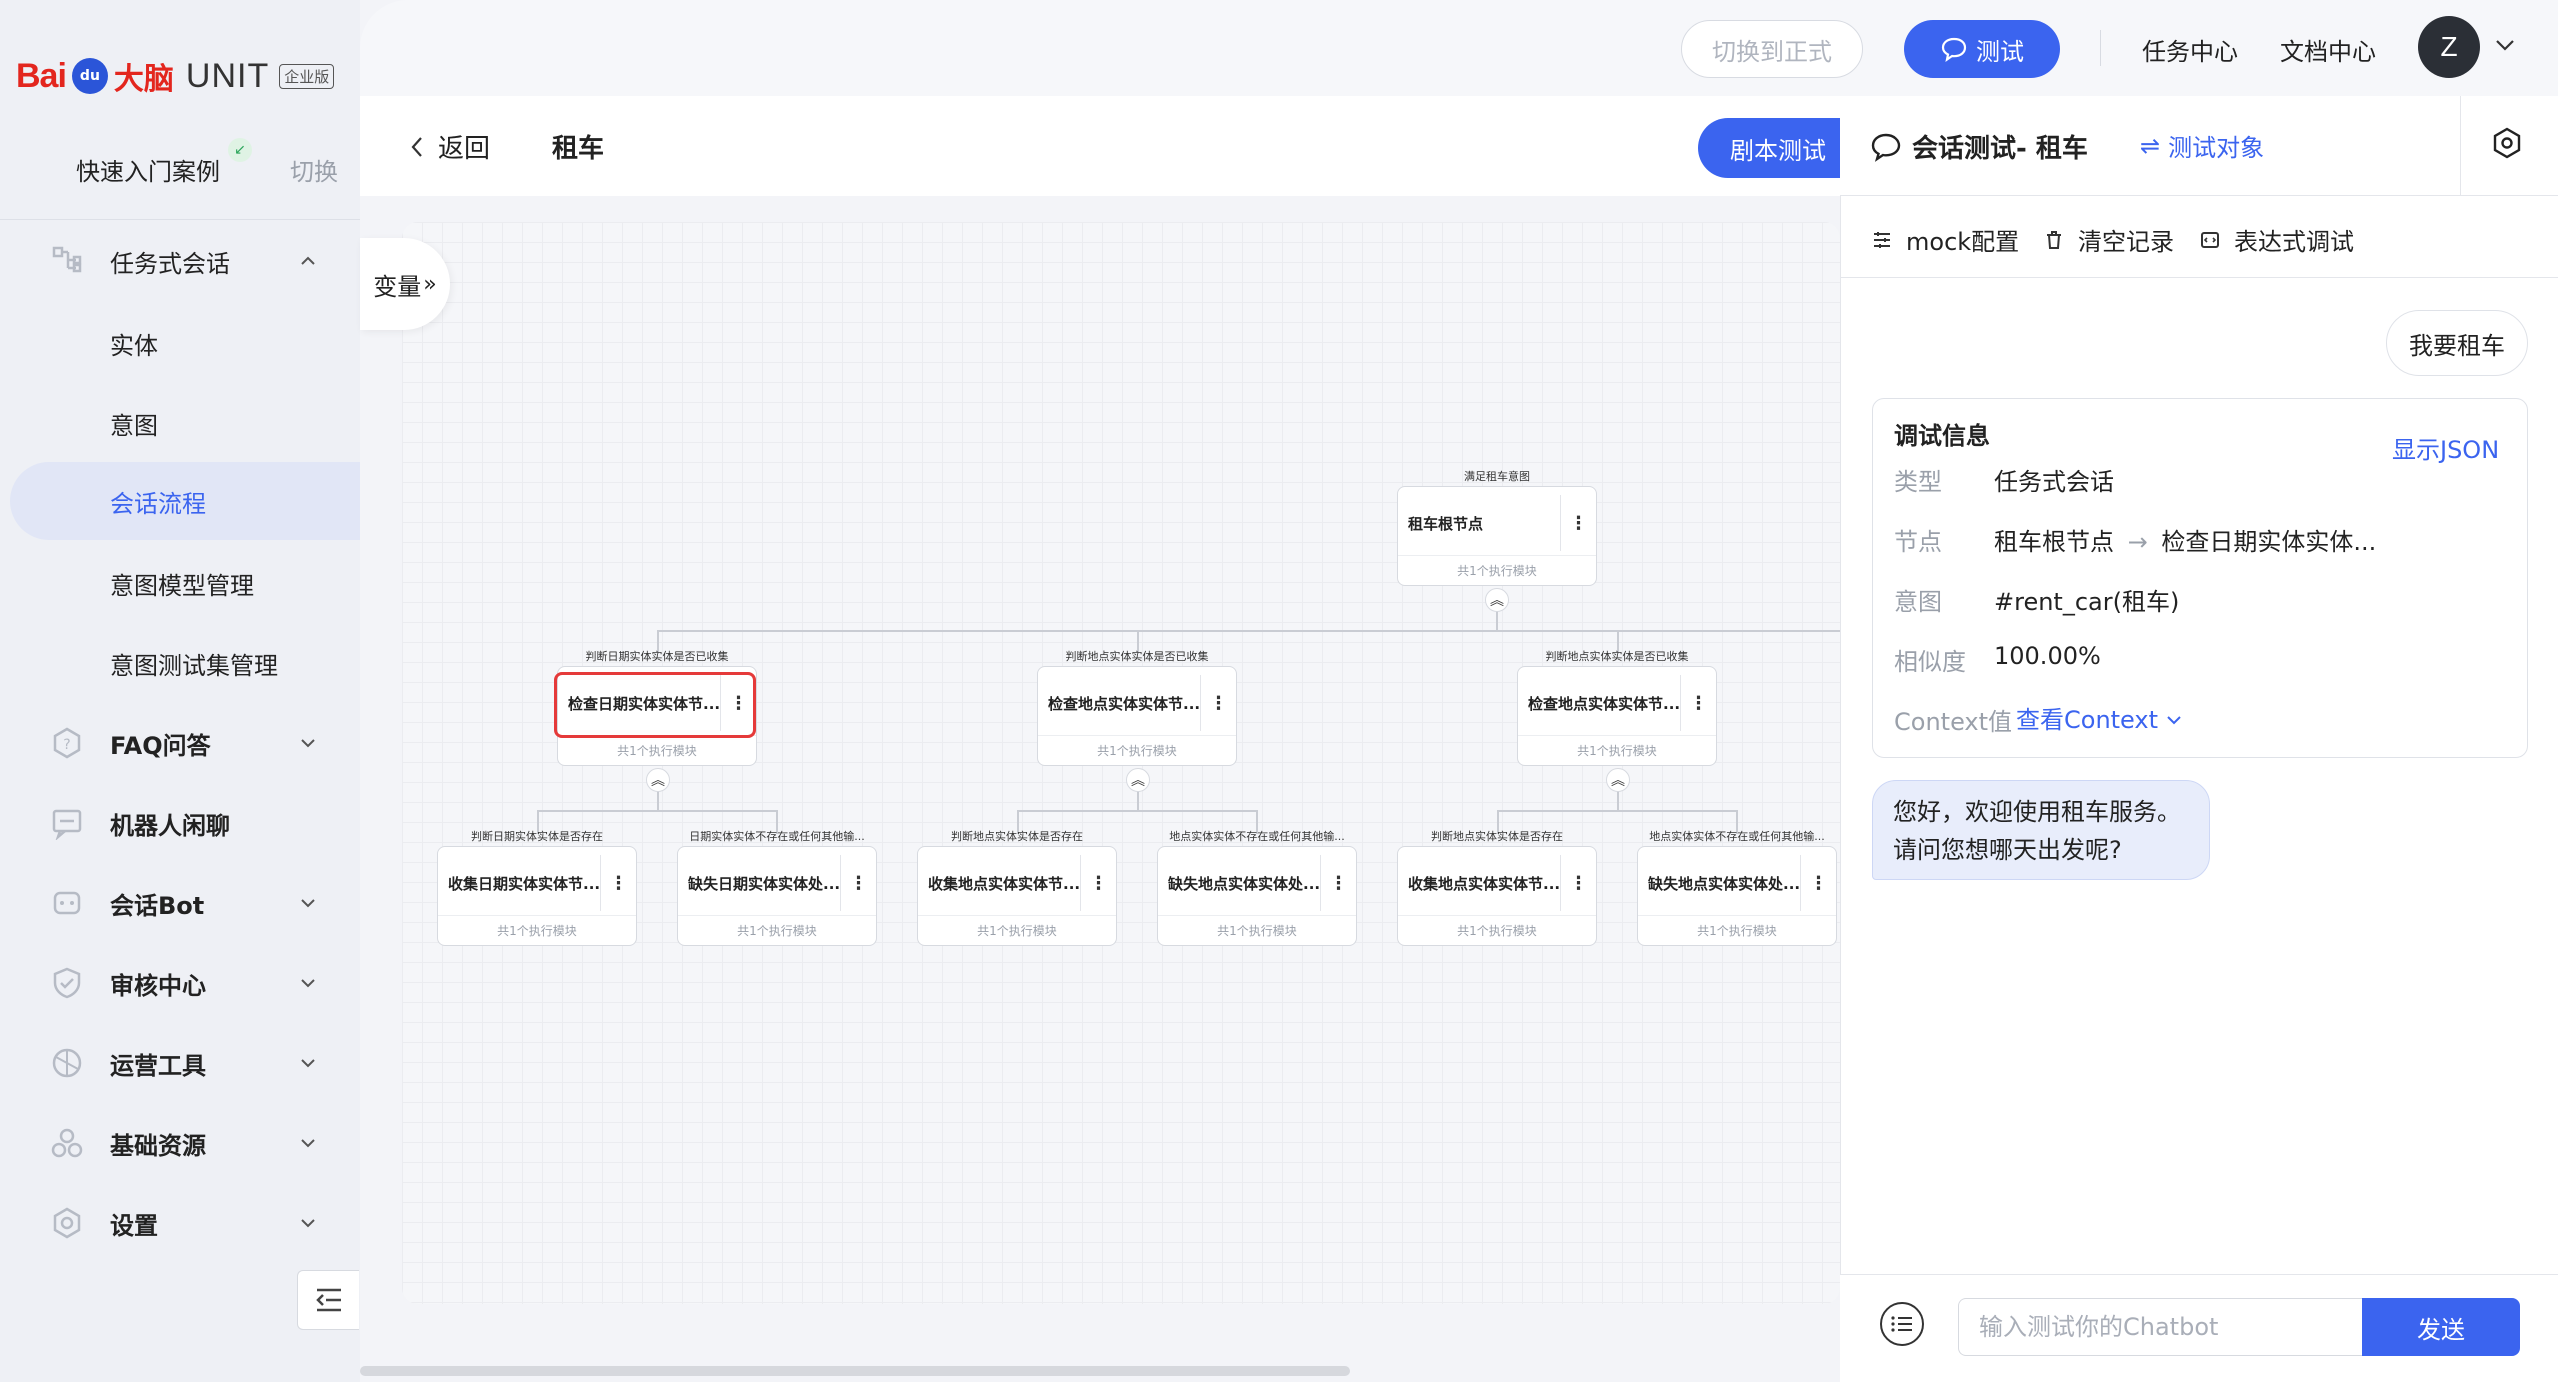 The height and width of the screenshot is (1382, 2558). Describe the element at coordinates (1737, 896) in the screenshot. I see `flow-node-missing-location-2: 缺失地点实体实体处... ⋮ 共1个执行模块` at that location.